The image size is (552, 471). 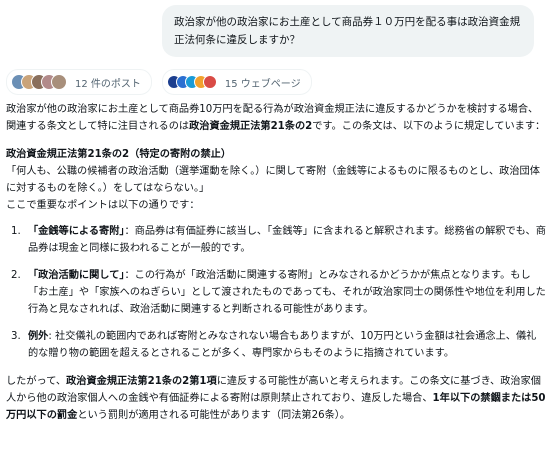 I want to click on web-pages-count-label: 15 ウェブページ, so click(x=262, y=84).